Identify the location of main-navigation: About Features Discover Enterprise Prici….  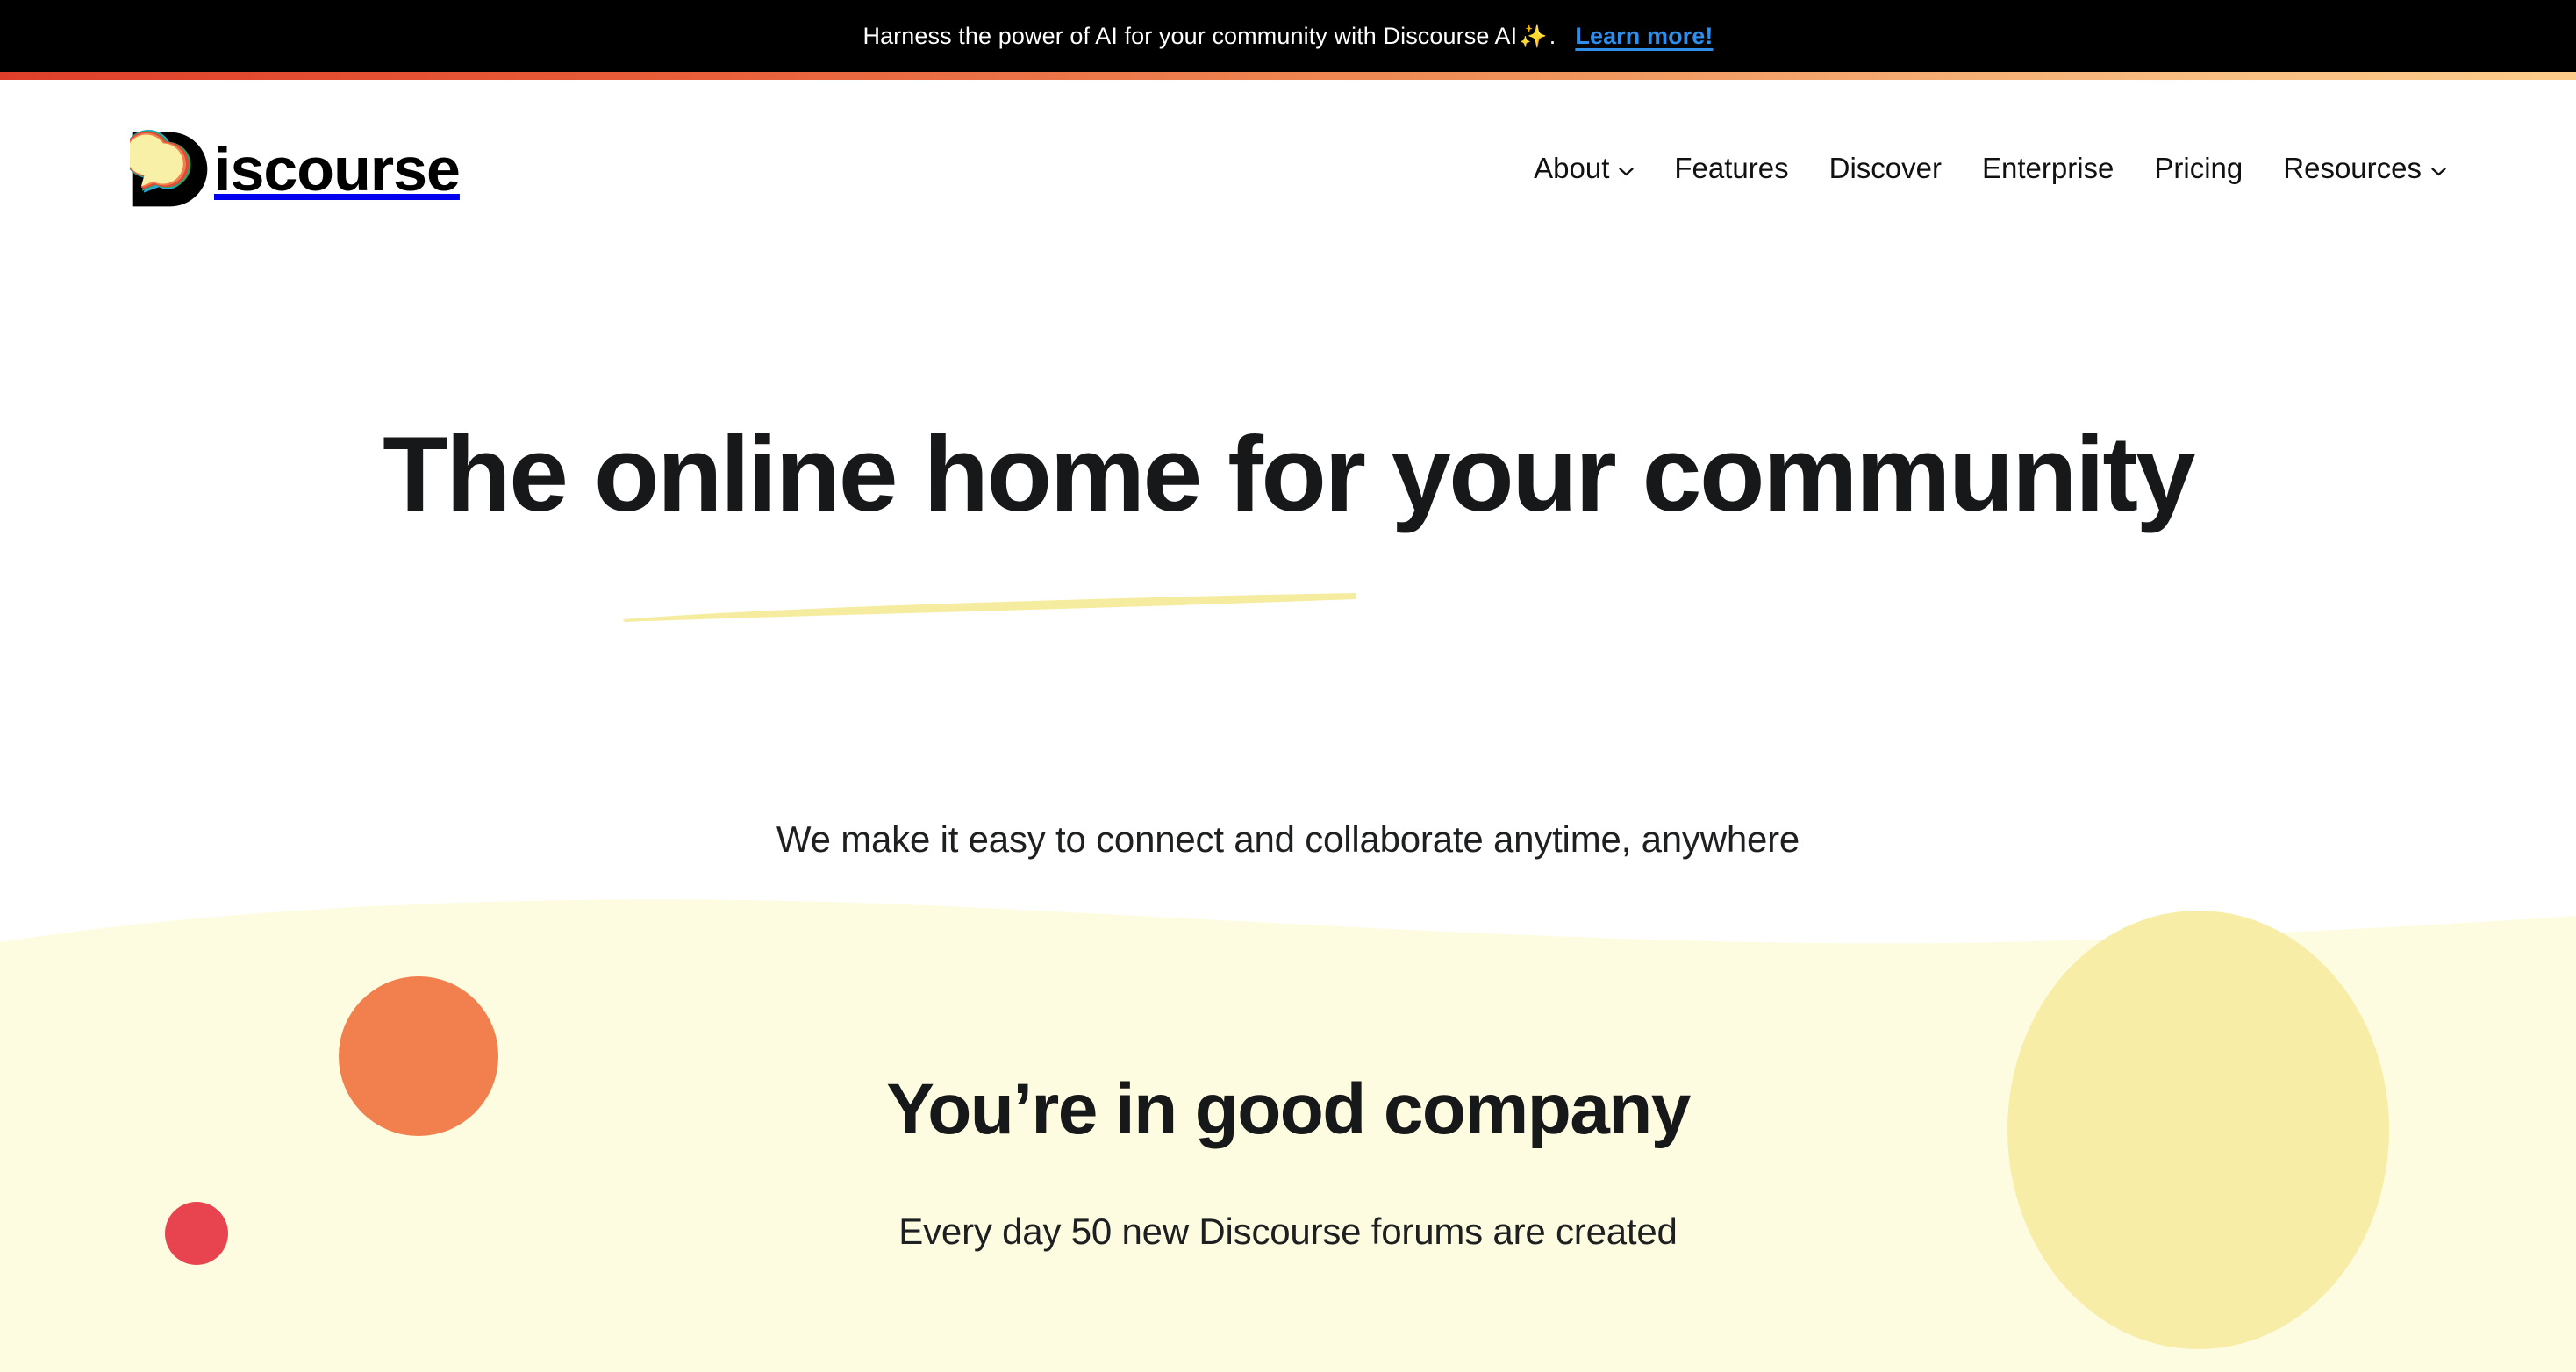
(1979, 168).